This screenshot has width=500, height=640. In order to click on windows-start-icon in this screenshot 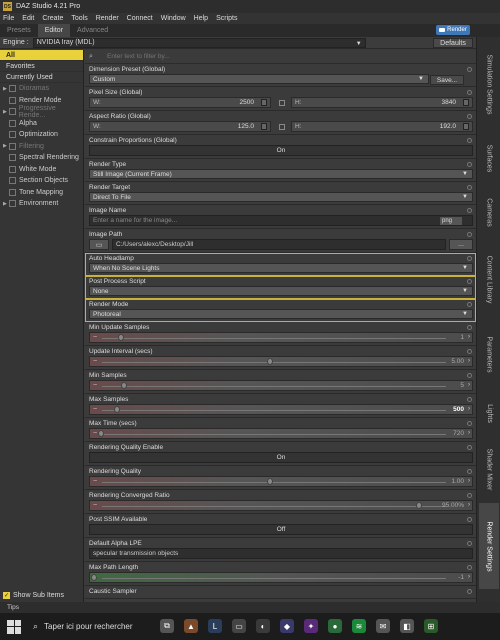, I will do `click(14, 626)`.